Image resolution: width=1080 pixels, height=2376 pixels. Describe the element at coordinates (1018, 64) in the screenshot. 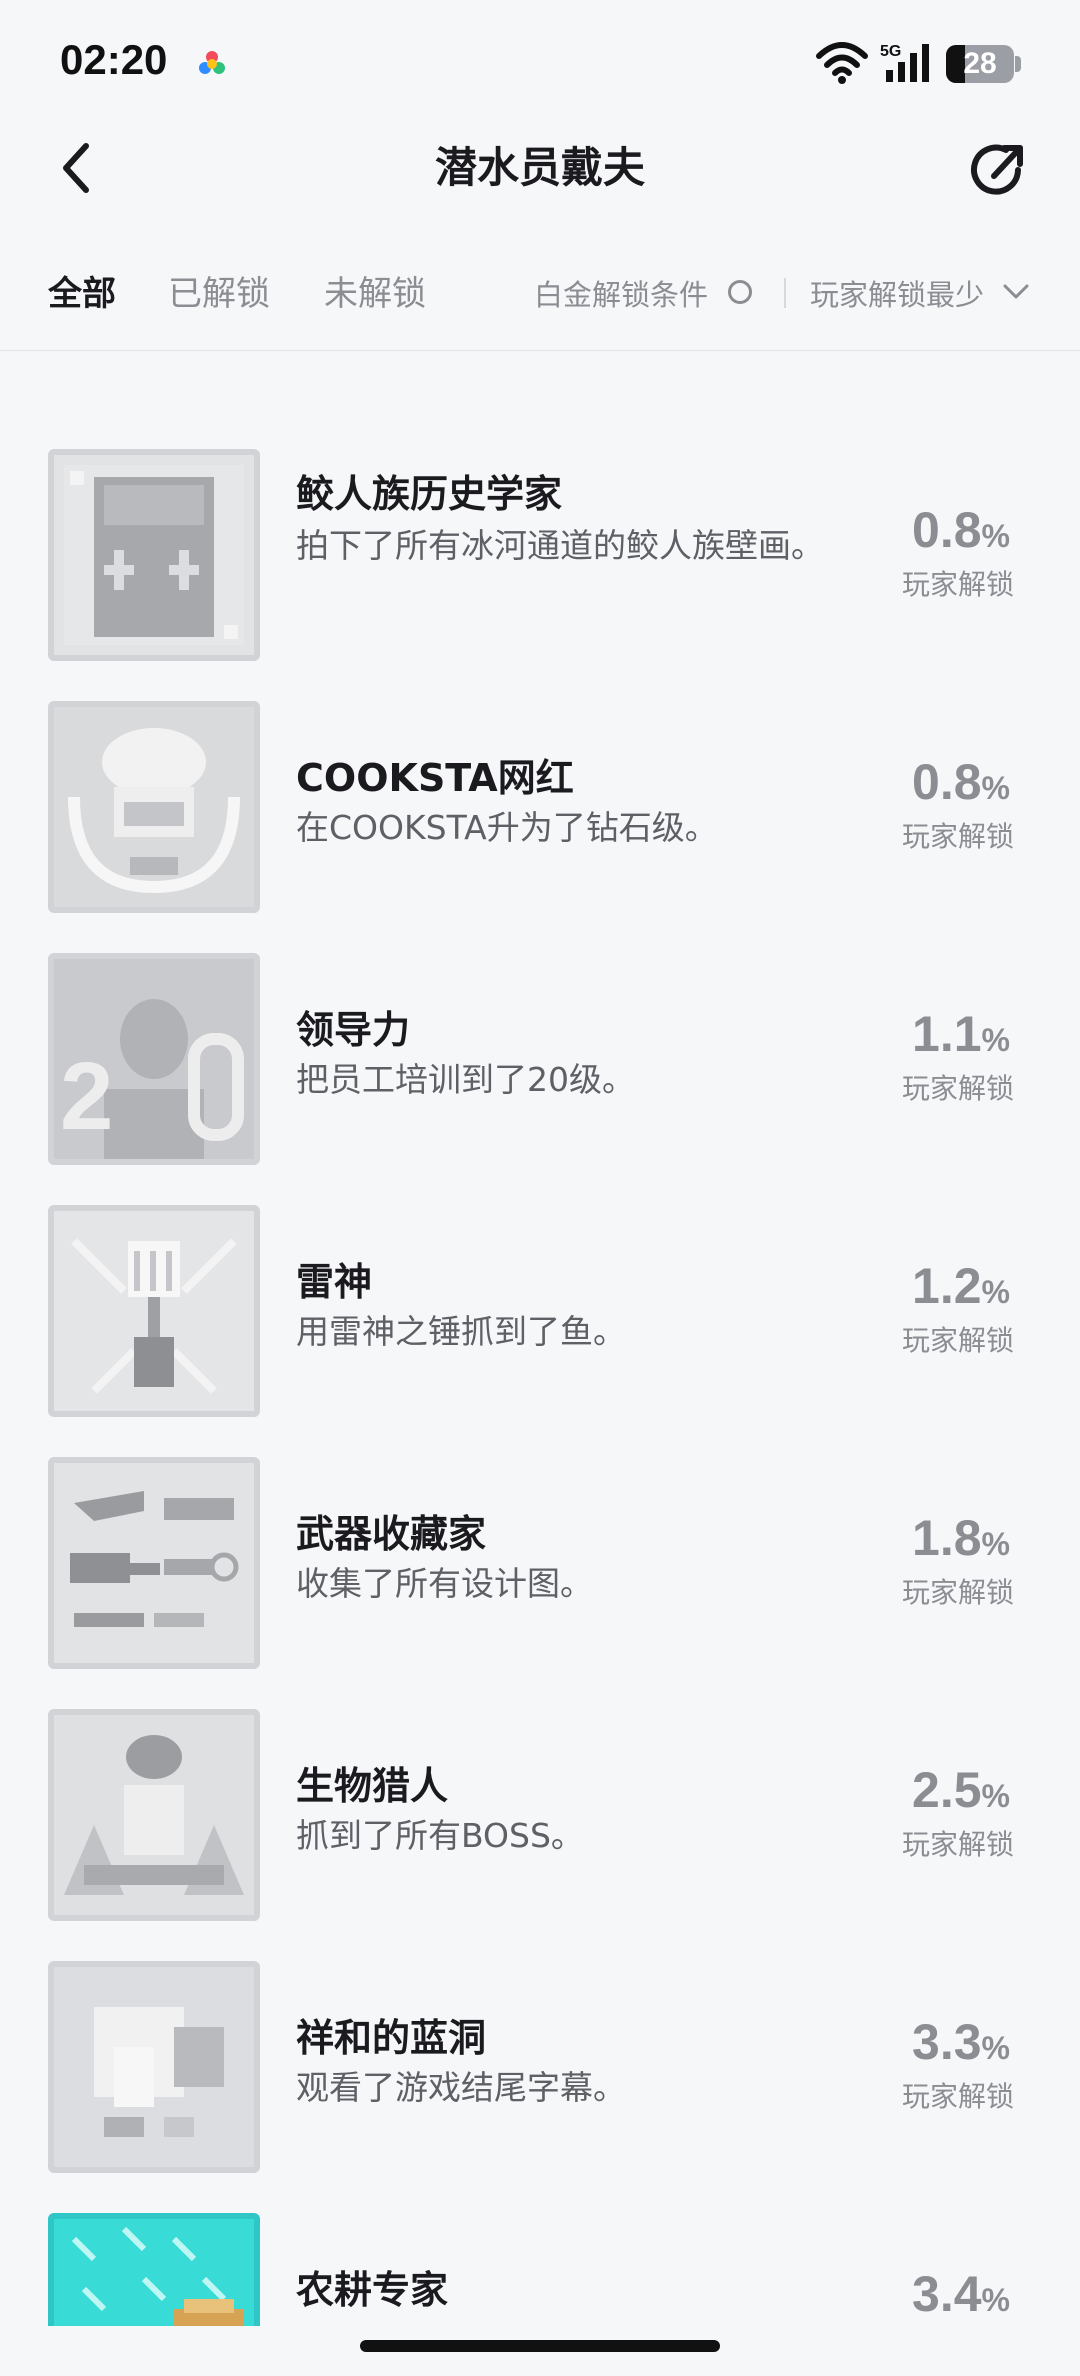

I see `battery-tip` at that location.